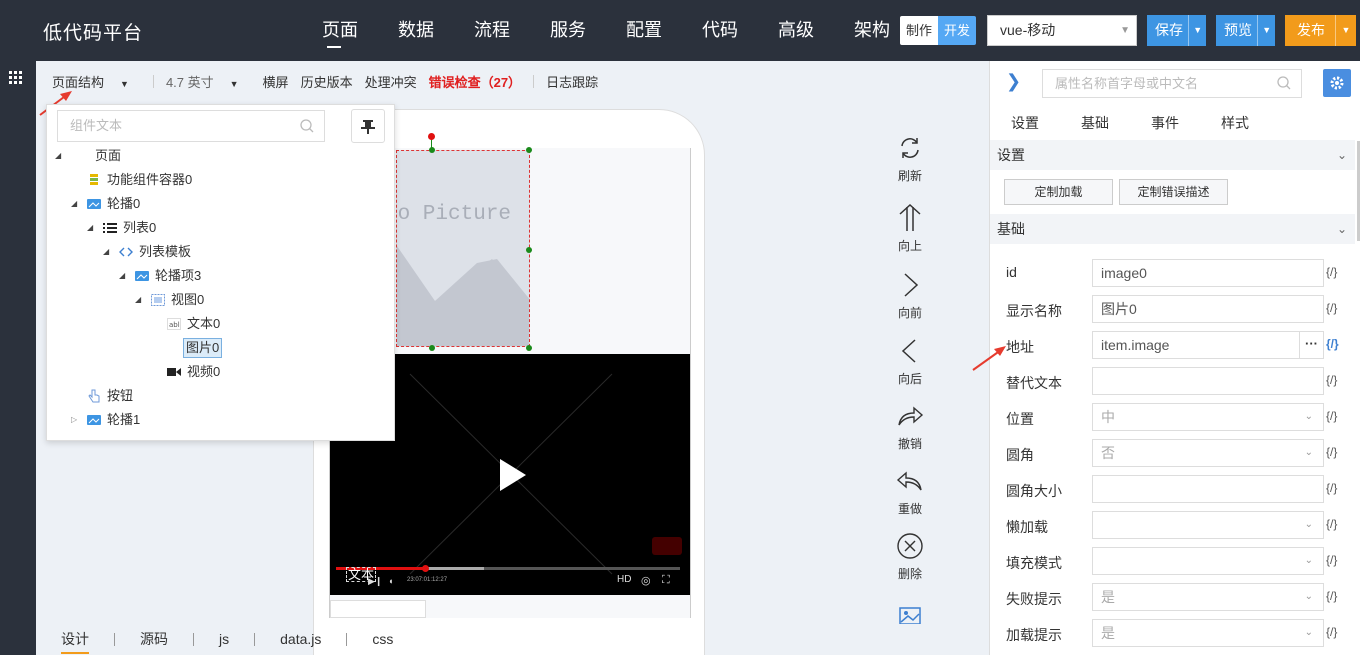  Describe the element at coordinates (910, 492) in the screenshot. I see `redo-tool: 重做` at that location.